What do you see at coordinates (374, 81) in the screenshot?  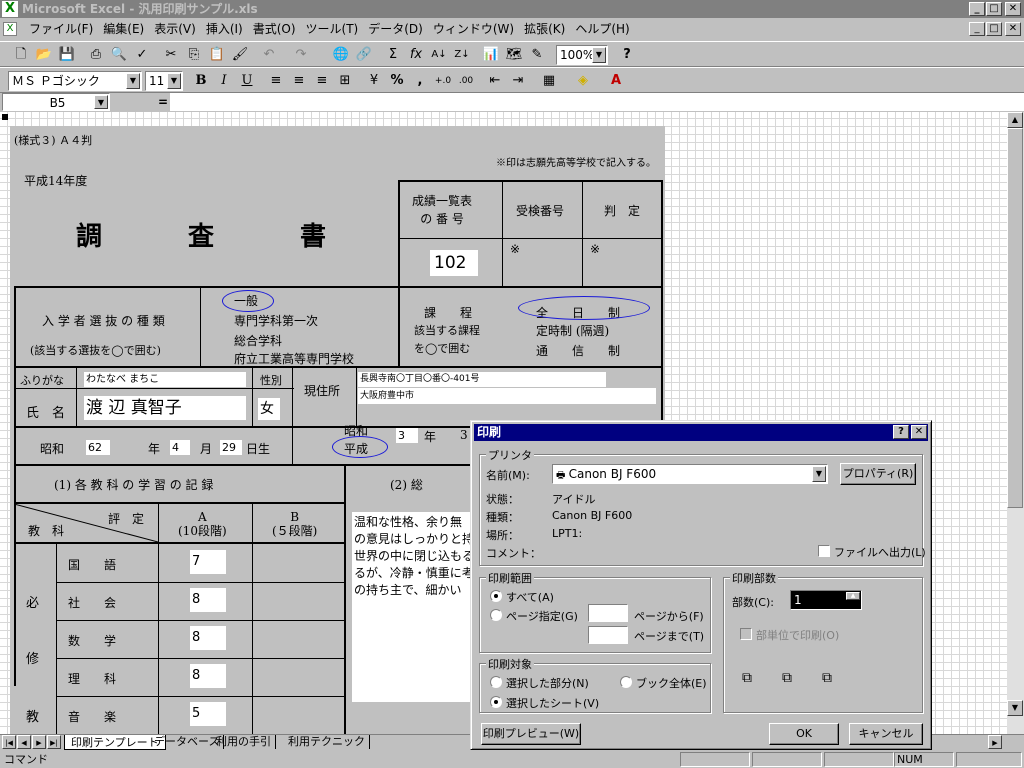 I see `currency-icon: ¥` at bounding box center [374, 81].